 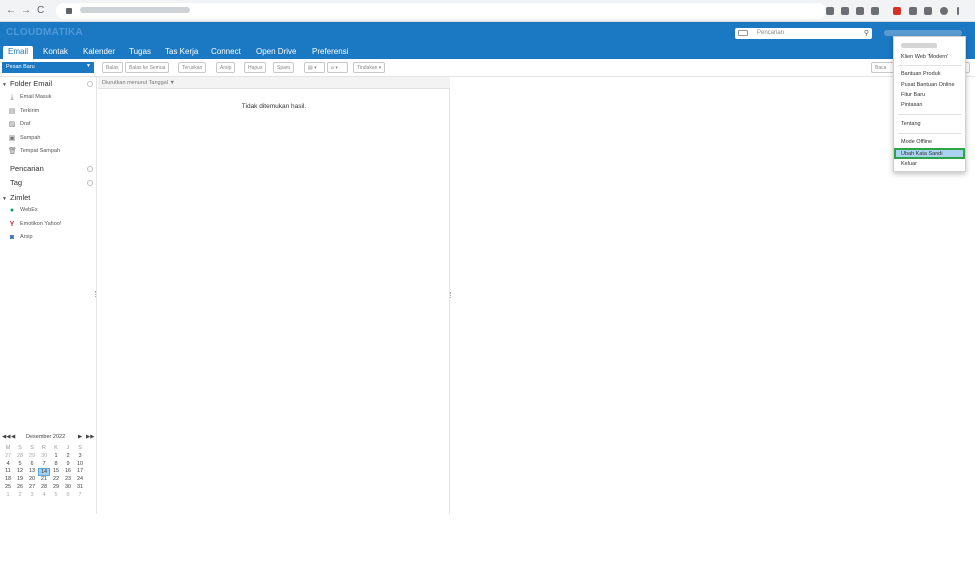 What do you see at coordinates (40, 10) in the screenshot?
I see `reload-icon: C` at bounding box center [40, 10].